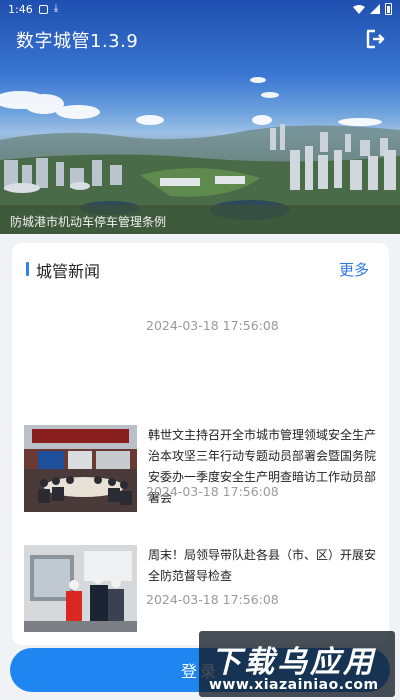  Describe the element at coordinates (375, 9) in the screenshot. I see `signal-icon` at that location.